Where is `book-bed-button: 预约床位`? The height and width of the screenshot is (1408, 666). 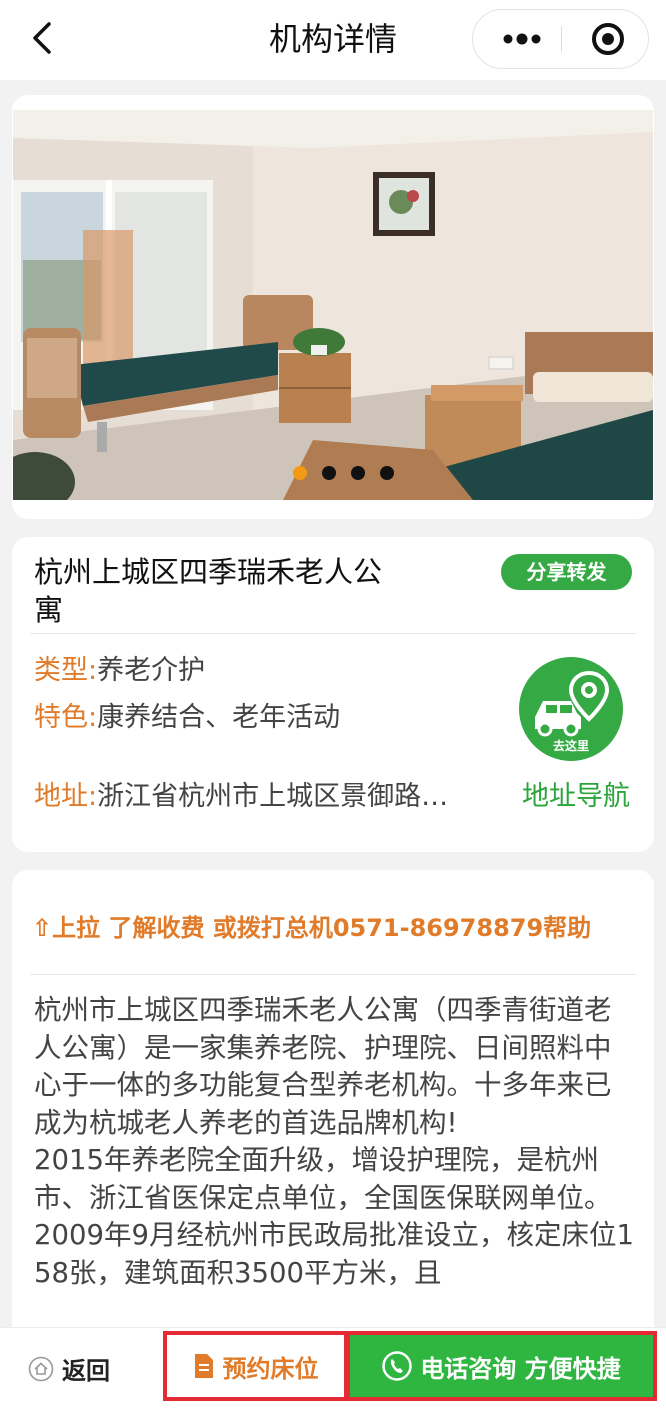
book-bed-button: 预约床位 is located at coordinates (255, 1366).